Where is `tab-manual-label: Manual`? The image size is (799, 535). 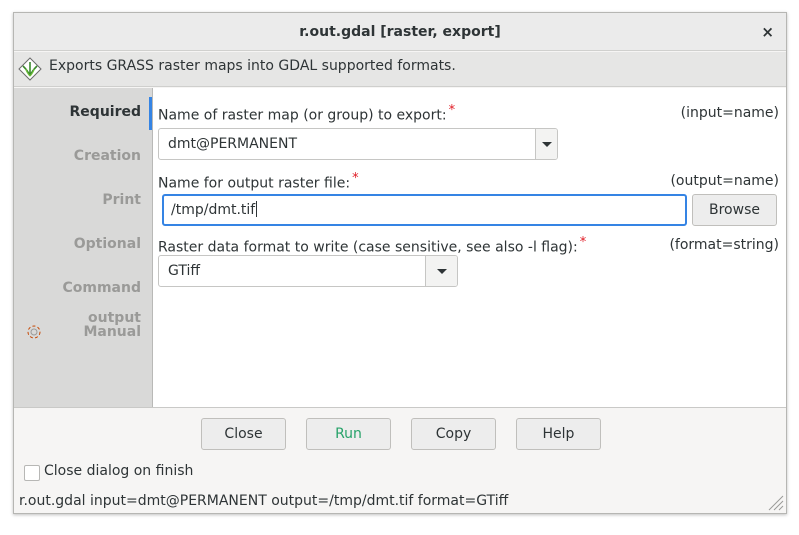 tab-manual-label: Manual is located at coordinates (112, 332).